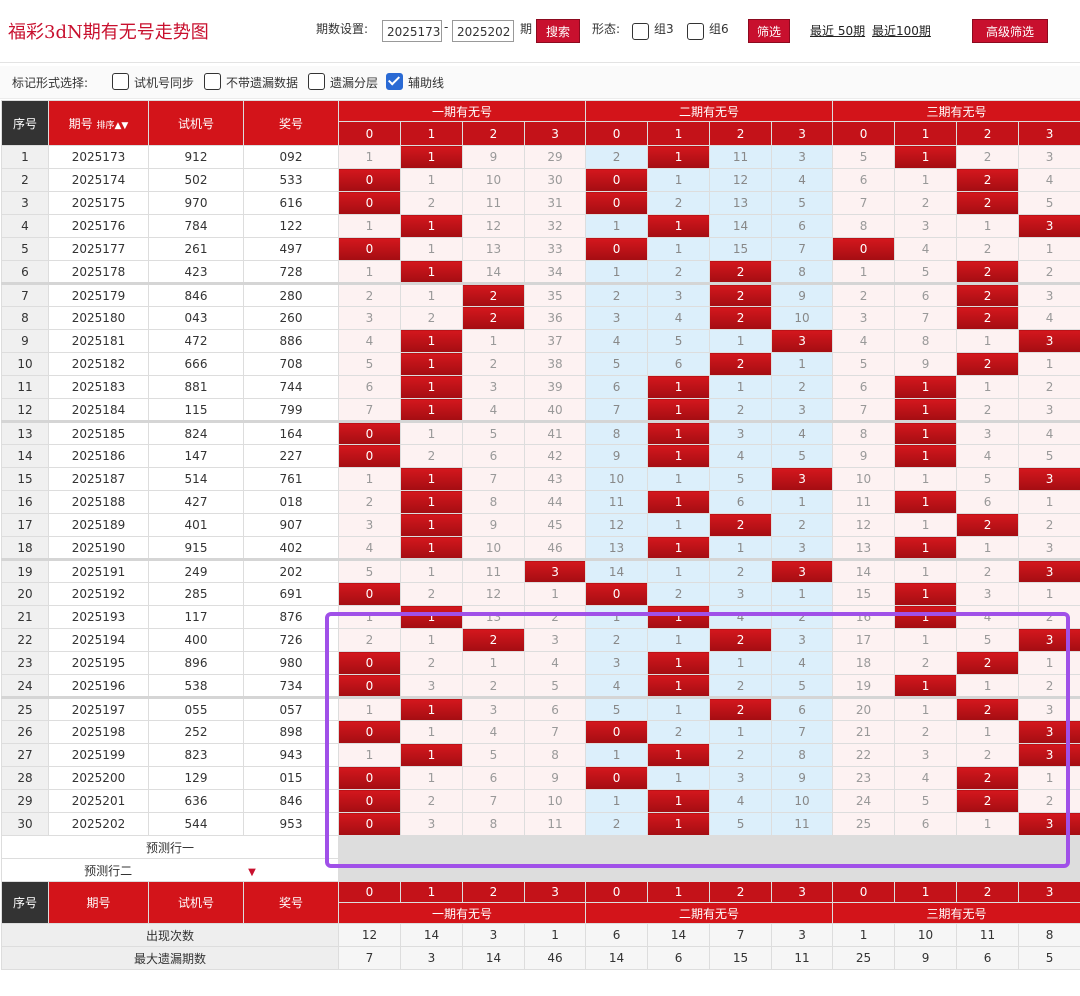 The height and width of the screenshot is (996, 1080). Describe the element at coordinates (25, 432) in the screenshot. I see `row-seq: 13` at that location.